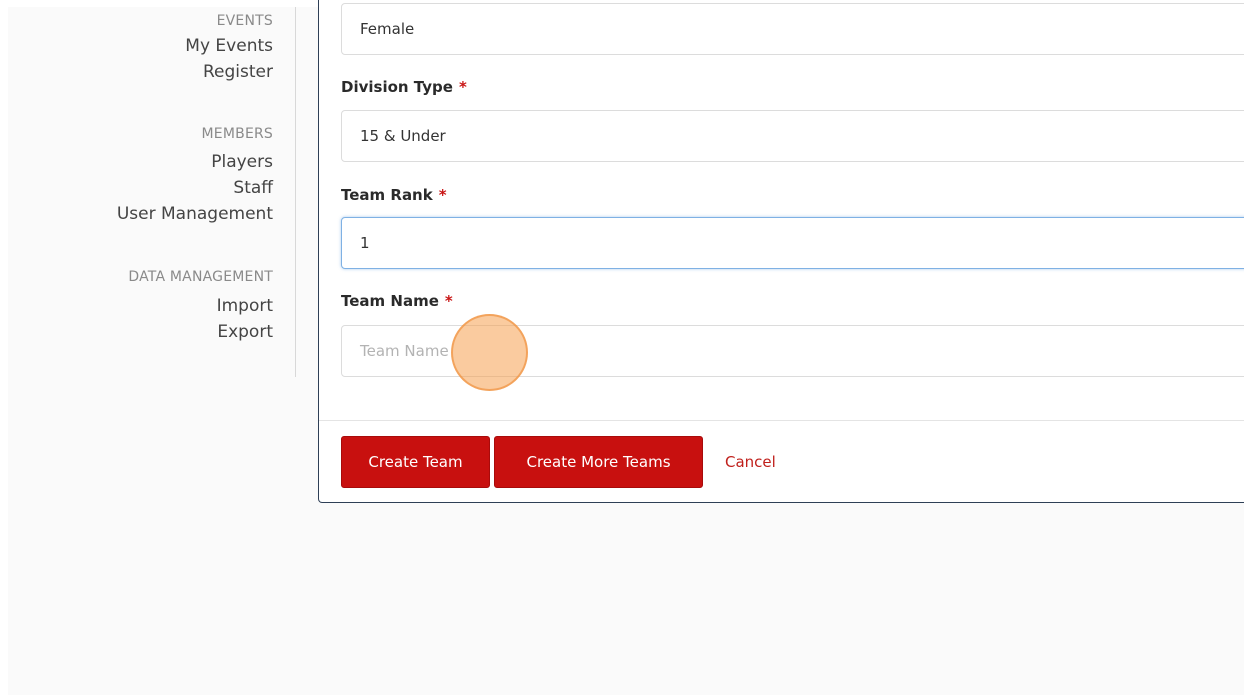 The width and height of the screenshot is (1244, 695). I want to click on sidebar-section-events: EVENTS My Events Register, so click(229, 48).